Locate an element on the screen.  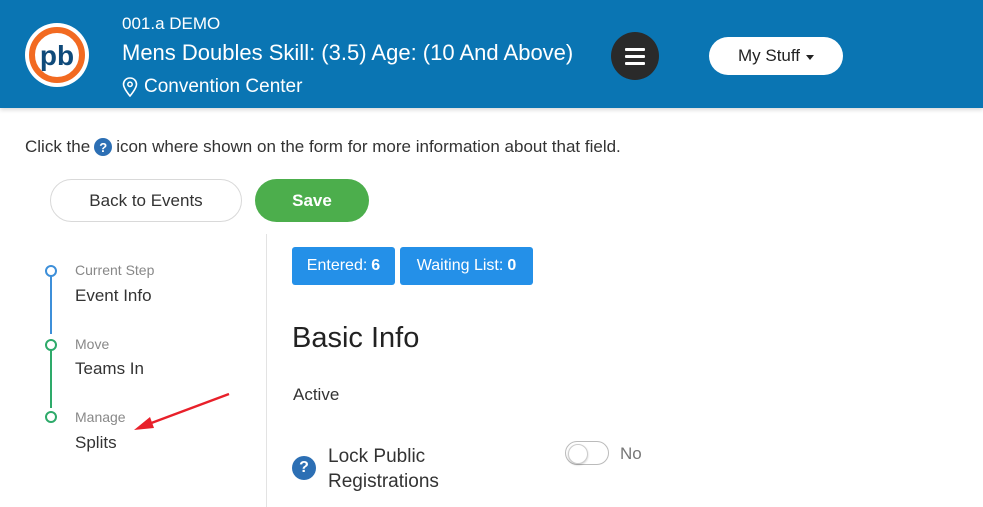
step-label: Move is located at coordinates (92, 344).